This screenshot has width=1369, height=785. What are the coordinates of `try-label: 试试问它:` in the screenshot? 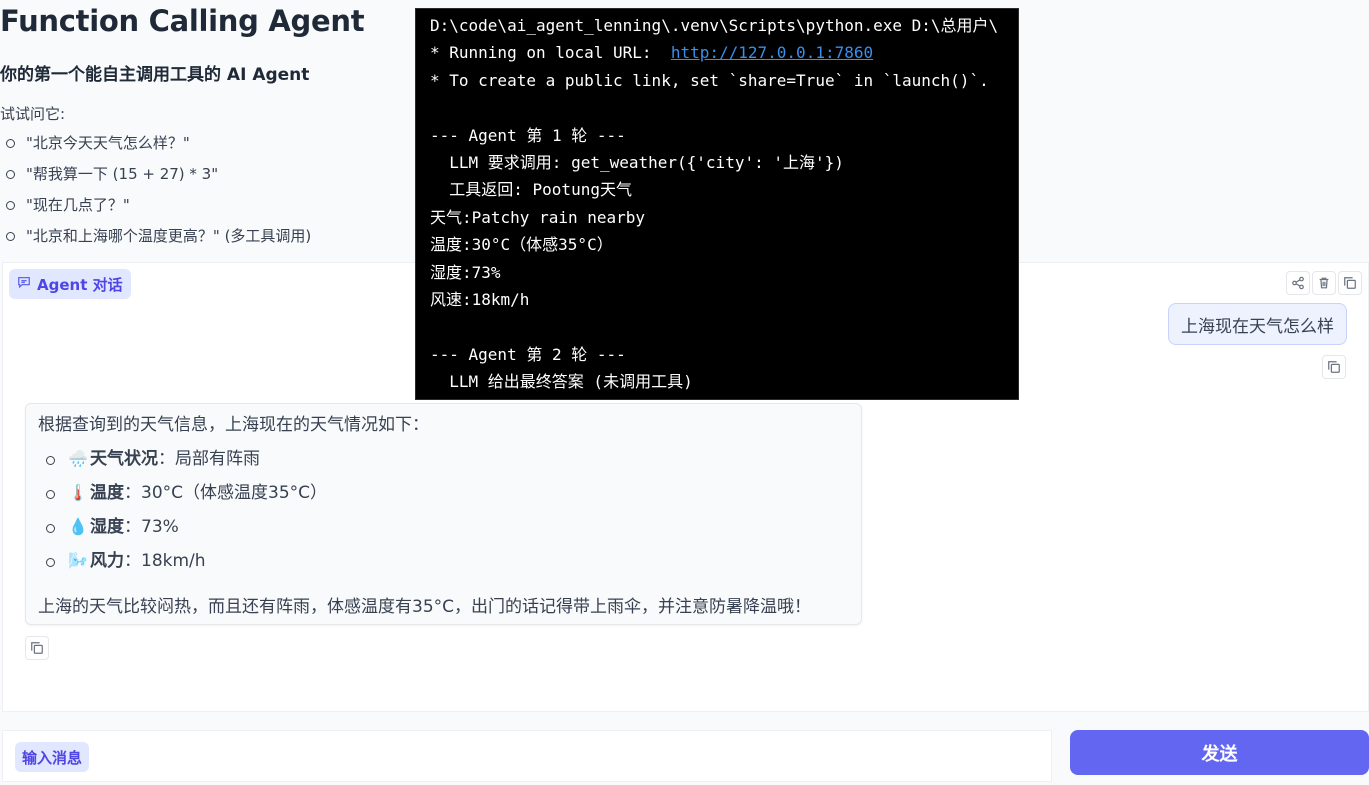 It's located at (33, 114).